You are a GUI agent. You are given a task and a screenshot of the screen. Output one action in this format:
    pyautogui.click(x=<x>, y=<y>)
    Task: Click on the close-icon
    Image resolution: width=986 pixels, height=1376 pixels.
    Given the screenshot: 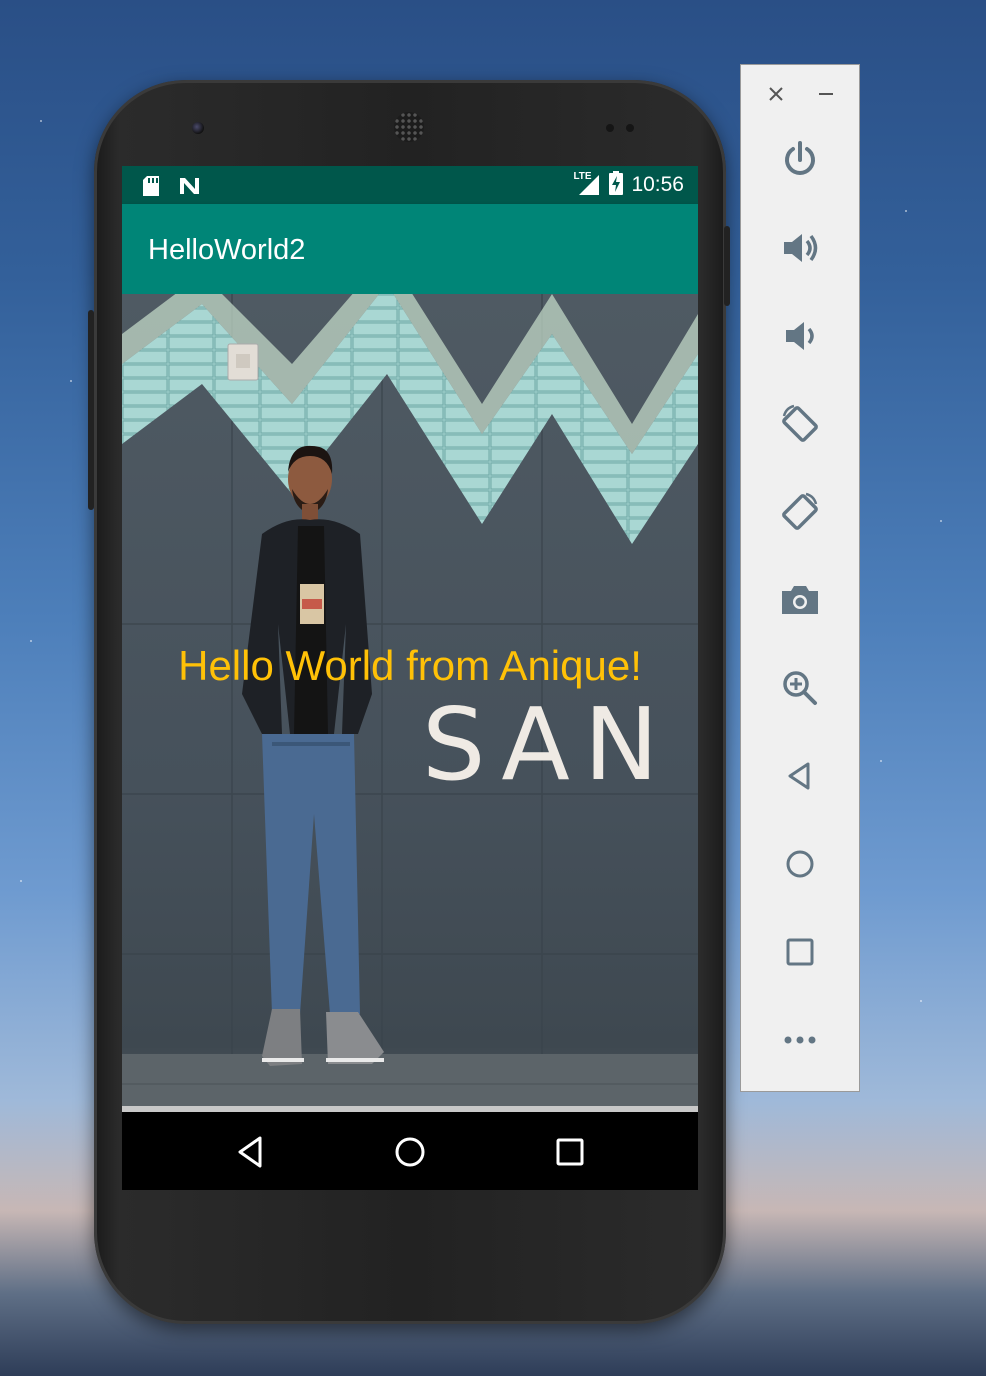 What is the action you would take?
    pyautogui.click(x=776, y=94)
    